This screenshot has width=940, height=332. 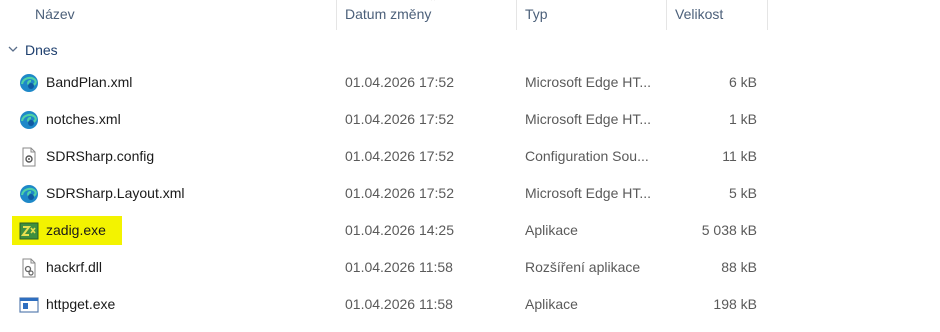 What do you see at coordinates (29, 157) in the screenshot?
I see `config-file-icon` at bounding box center [29, 157].